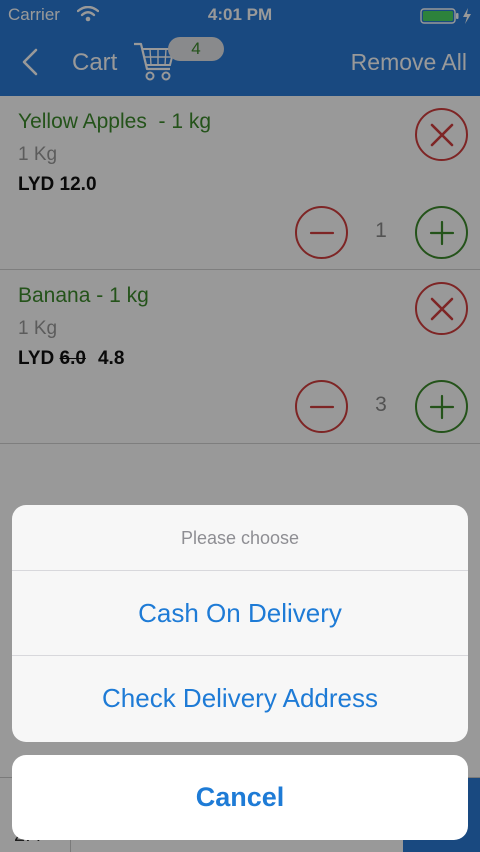 Image resolution: width=480 pixels, height=852 pixels. I want to click on action-sheet-title: Please choose, so click(240, 538).